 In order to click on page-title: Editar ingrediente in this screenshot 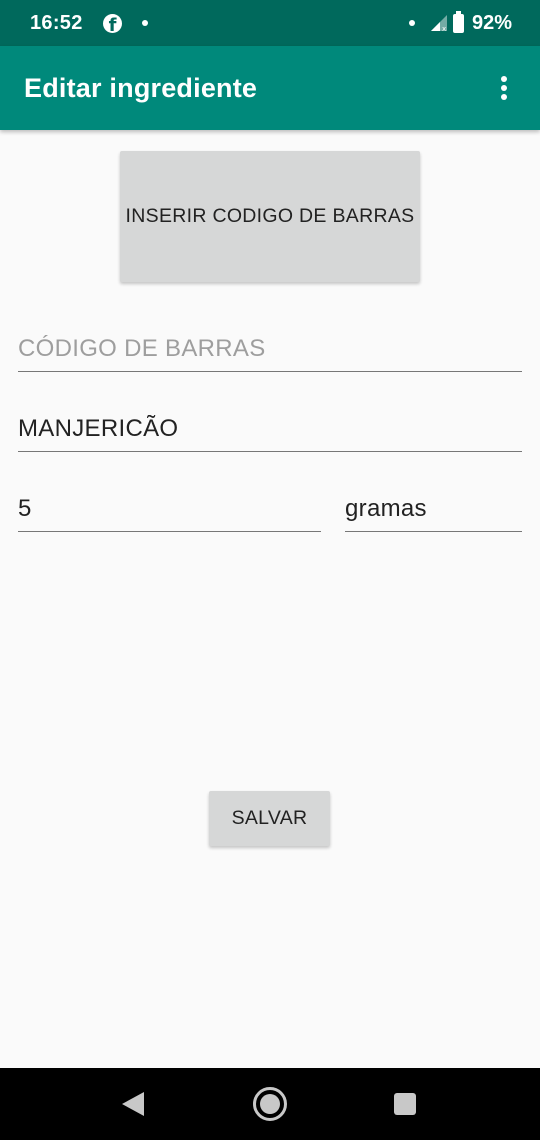, I will do `click(141, 87)`.